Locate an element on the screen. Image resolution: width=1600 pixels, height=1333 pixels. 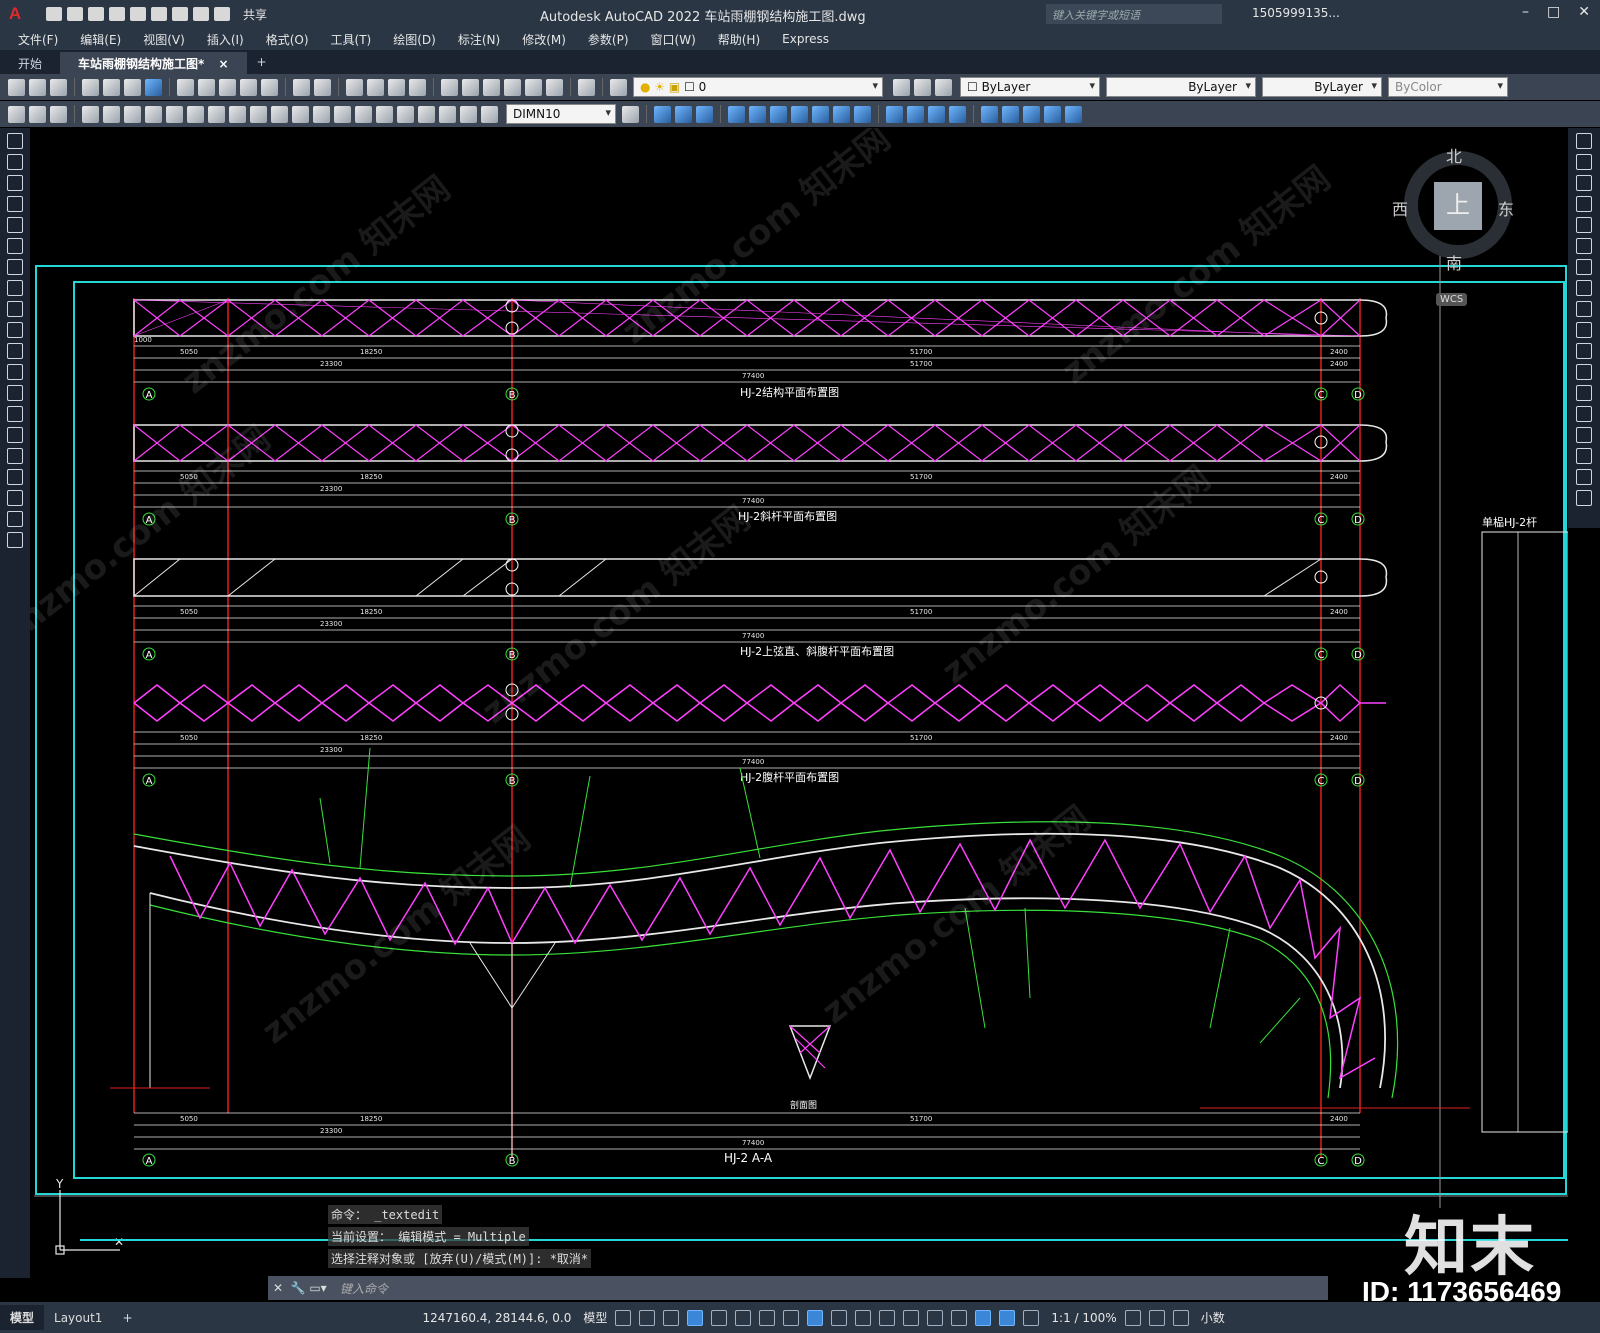
array-icon is located at coordinates (1584, 225).